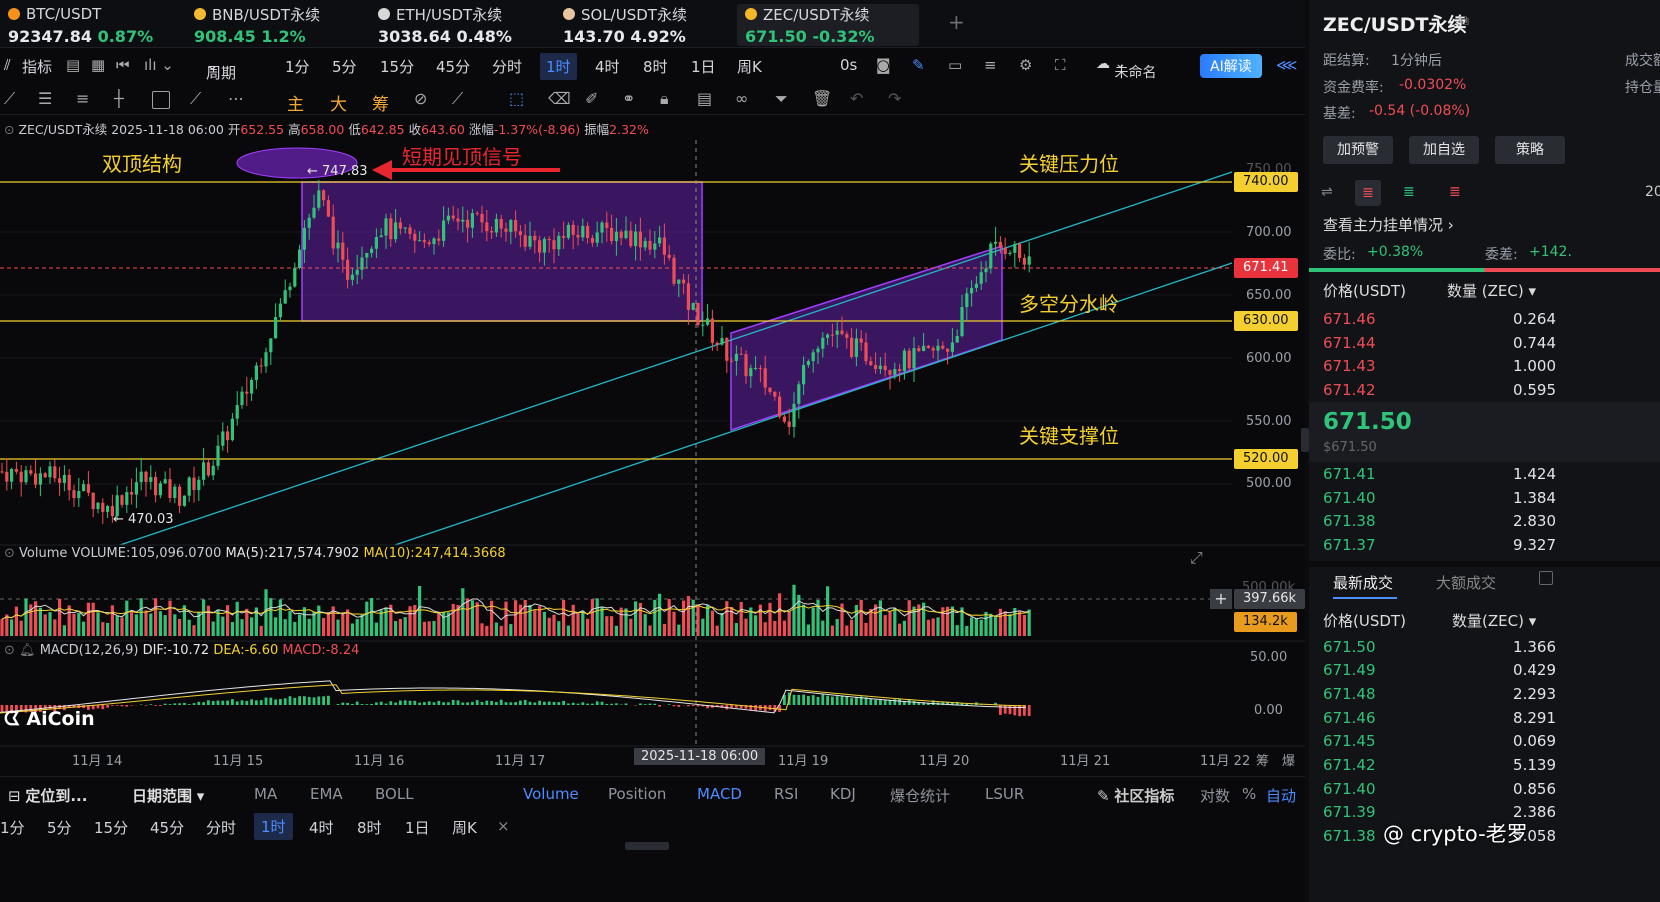 The width and height of the screenshot is (1660, 902). What do you see at coordinates (956, 22) in the screenshot?
I see `add-tab-button: +` at bounding box center [956, 22].